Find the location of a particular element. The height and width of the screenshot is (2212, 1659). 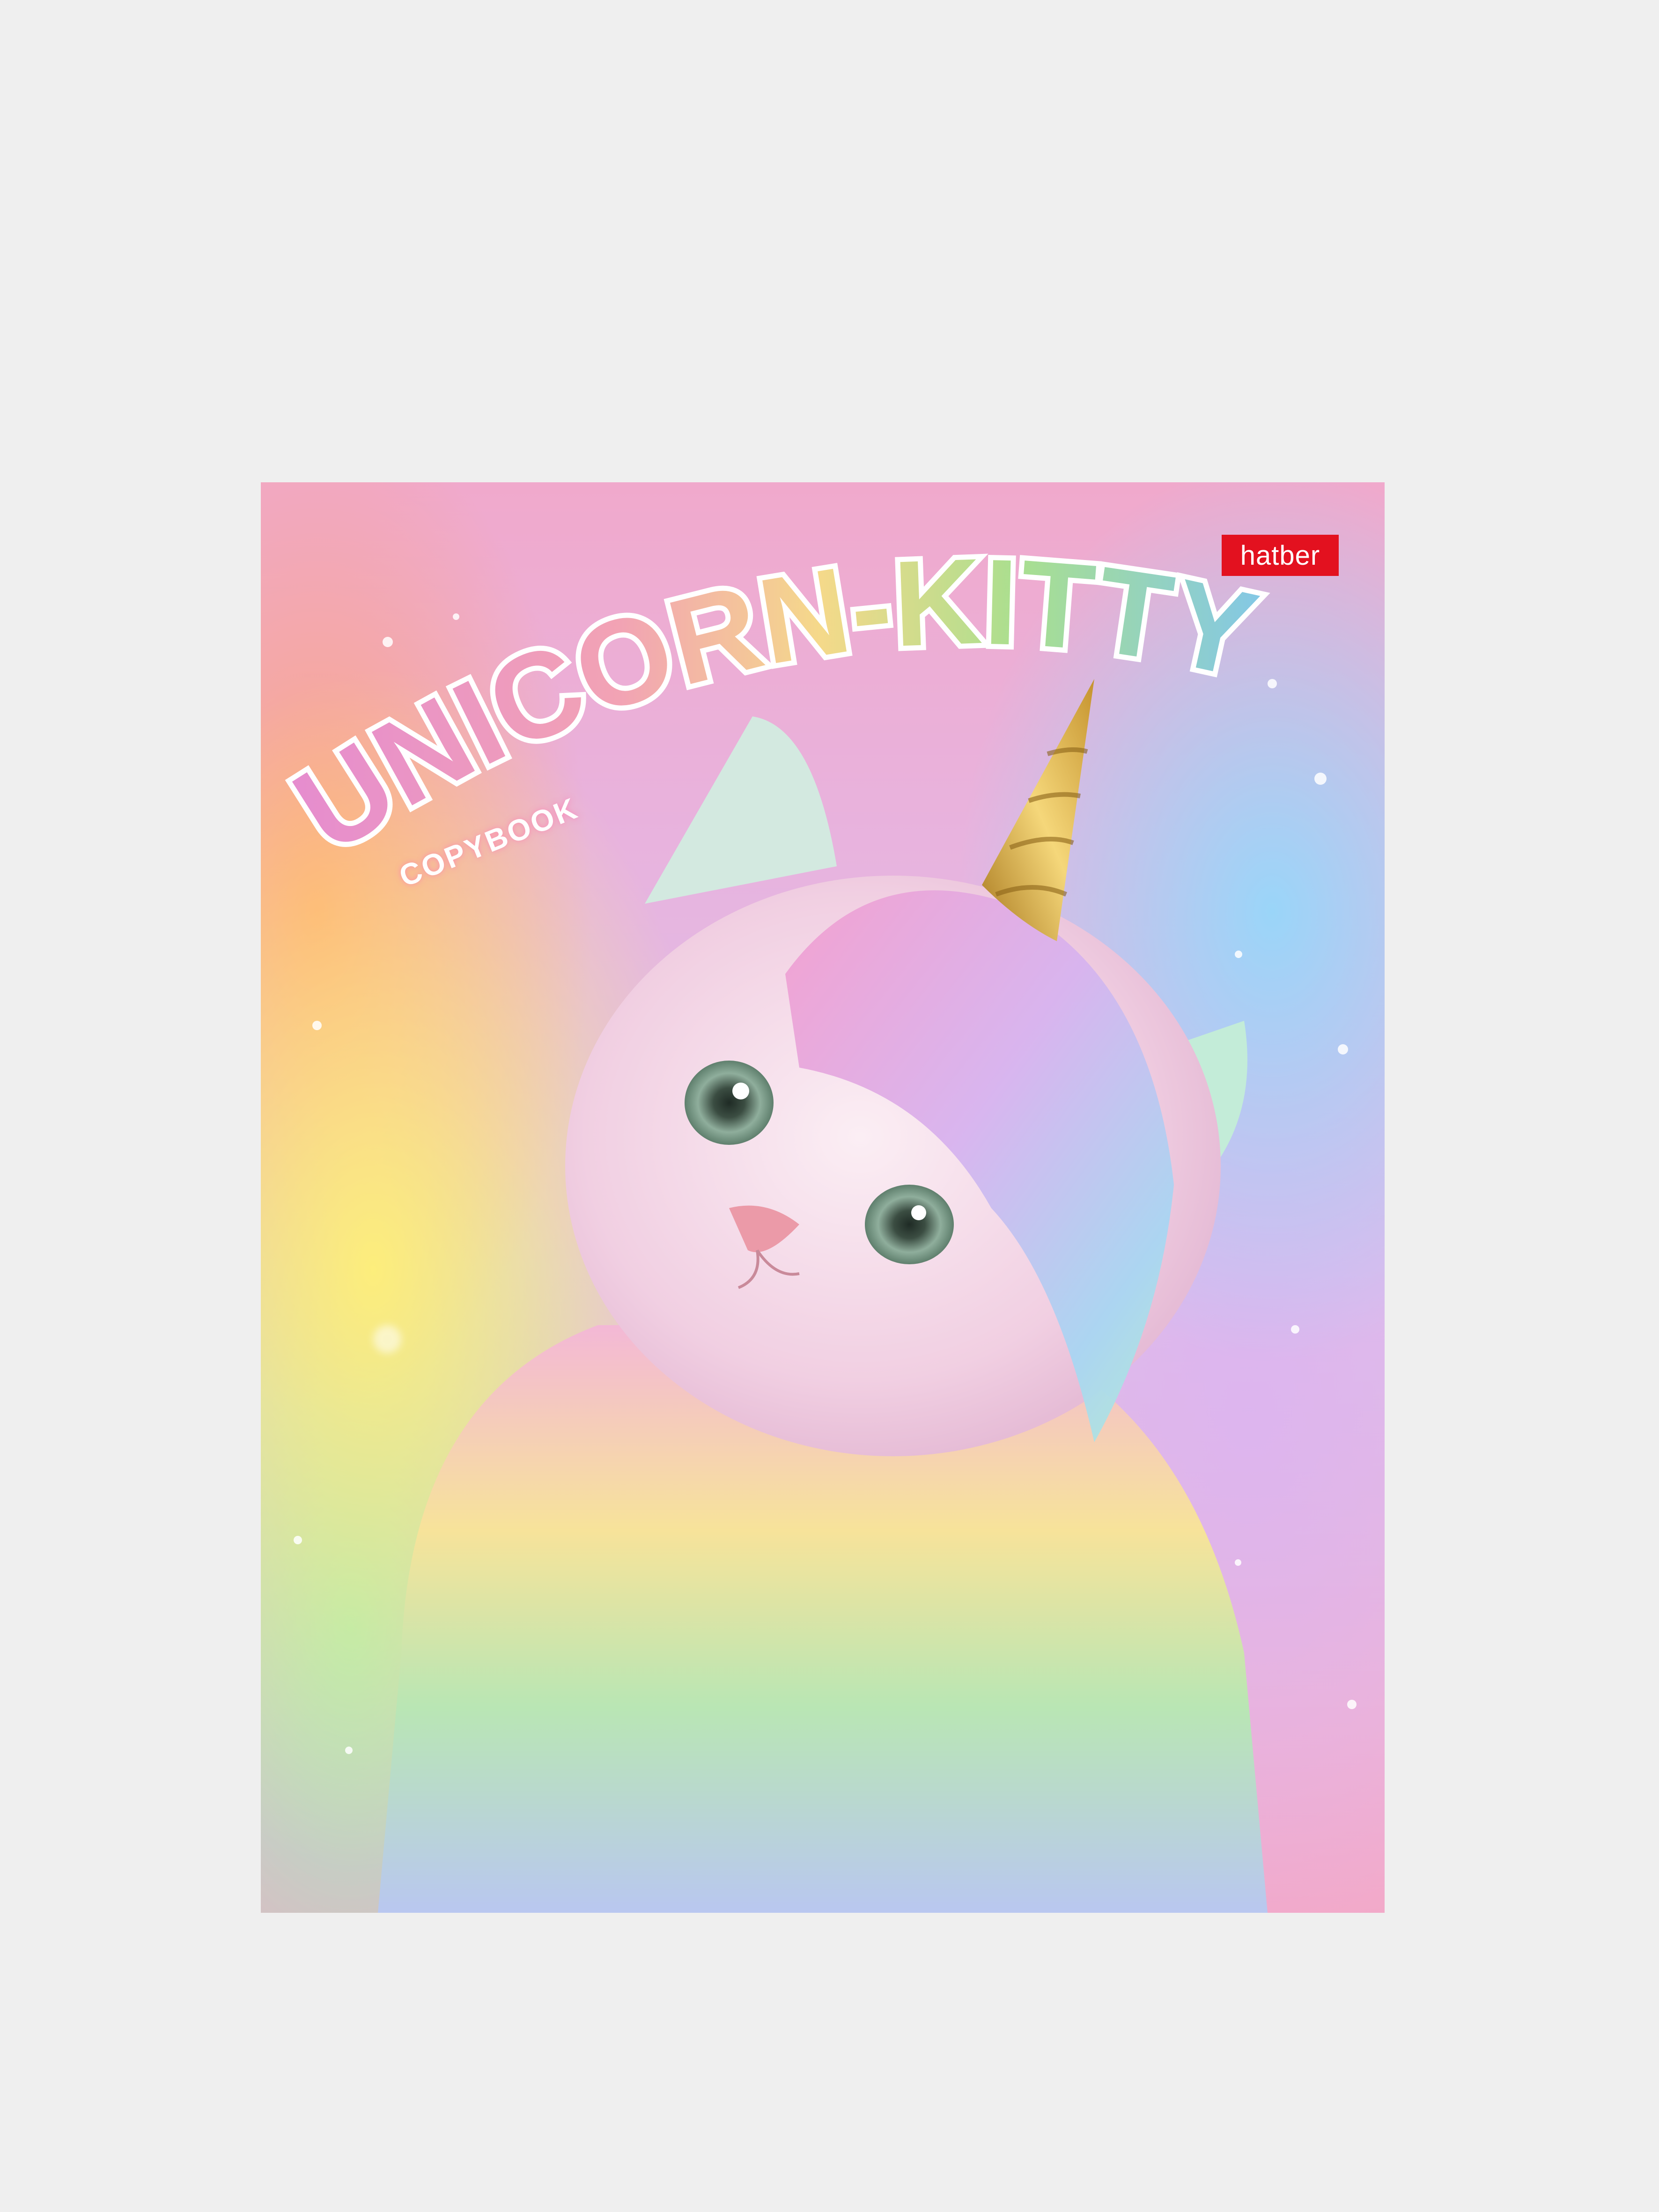

kitten-right-eye is located at coordinates (910, 1224).